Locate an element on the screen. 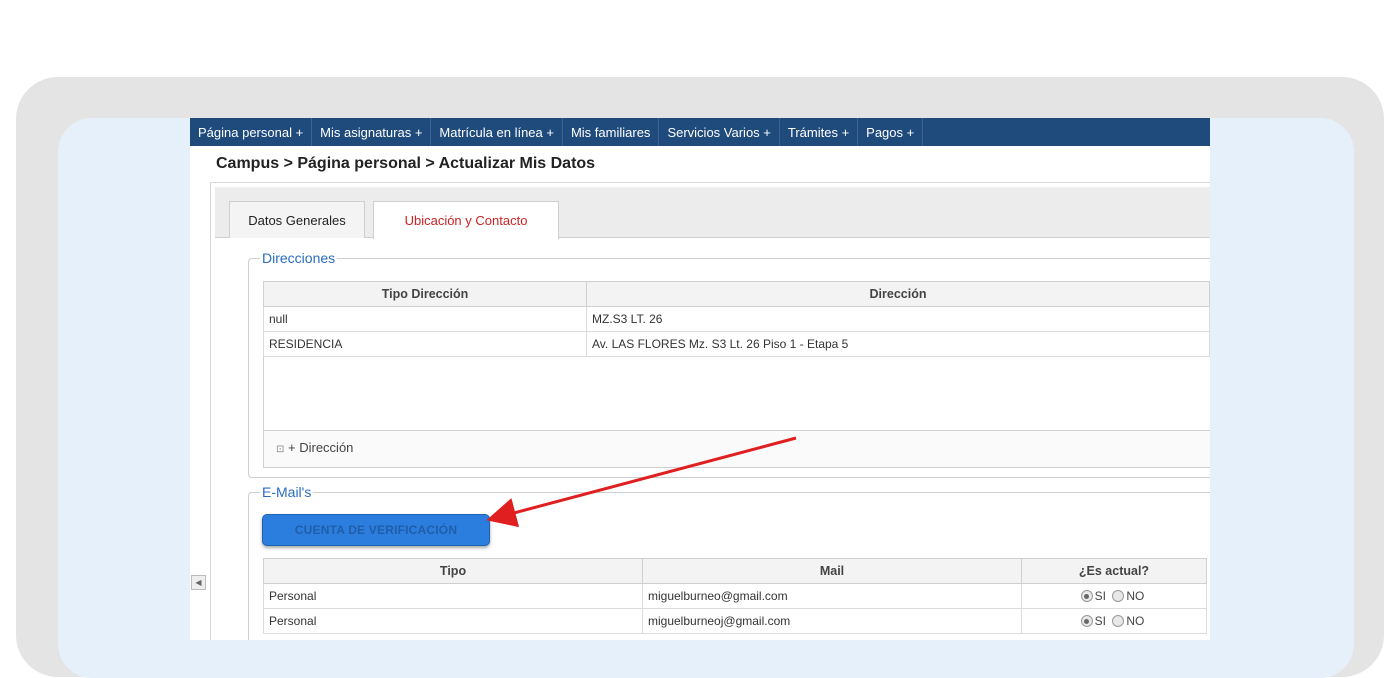 This screenshot has height=678, width=1384. nav-tramites: Trámites + is located at coordinates (819, 132).